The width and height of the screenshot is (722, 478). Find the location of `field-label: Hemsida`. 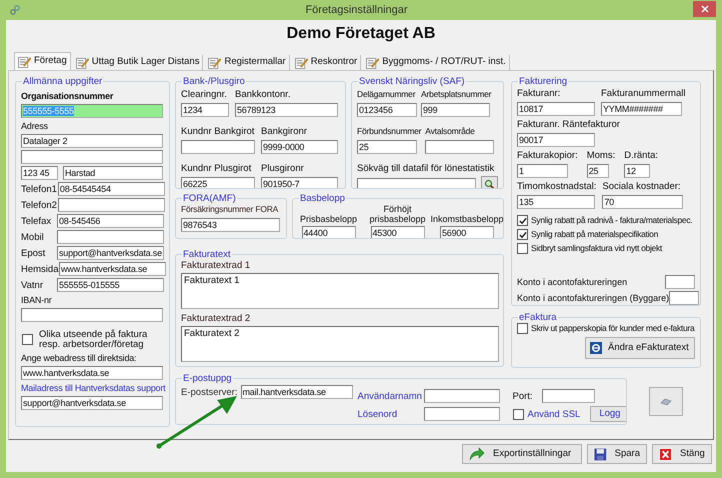

field-label: Hemsida is located at coordinates (39, 269).